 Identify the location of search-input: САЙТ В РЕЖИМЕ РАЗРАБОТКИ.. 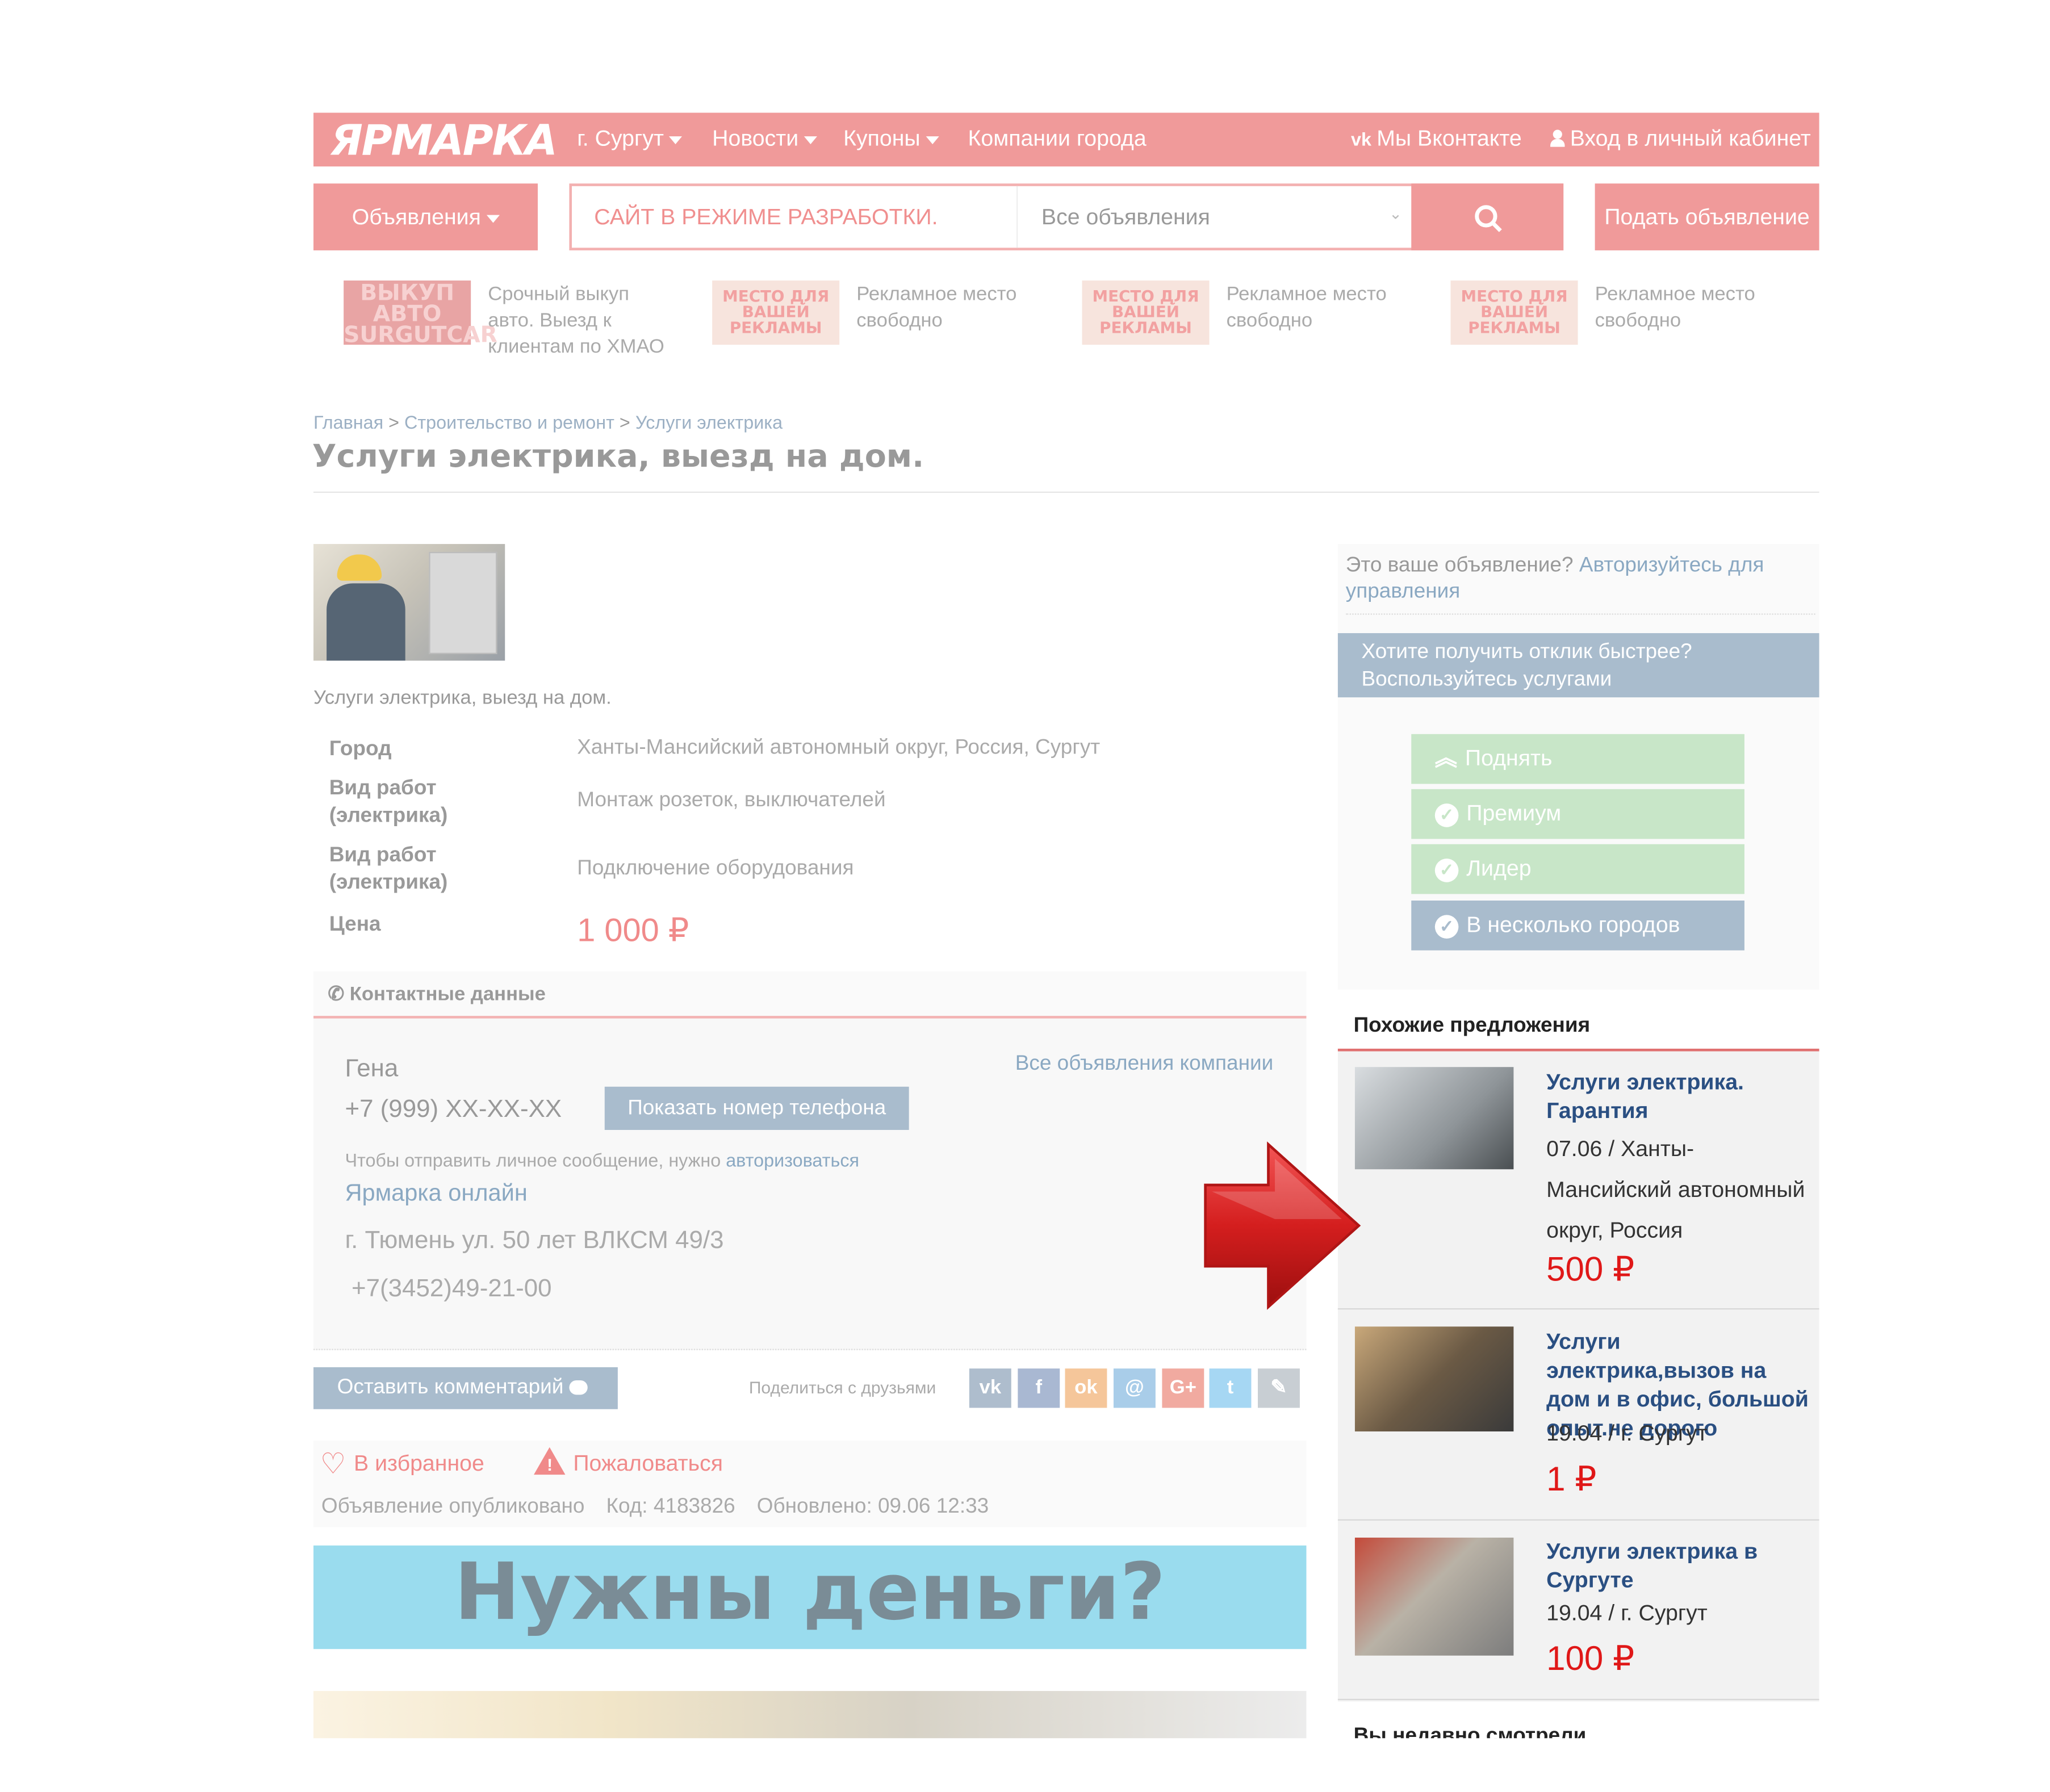
(766, 217).